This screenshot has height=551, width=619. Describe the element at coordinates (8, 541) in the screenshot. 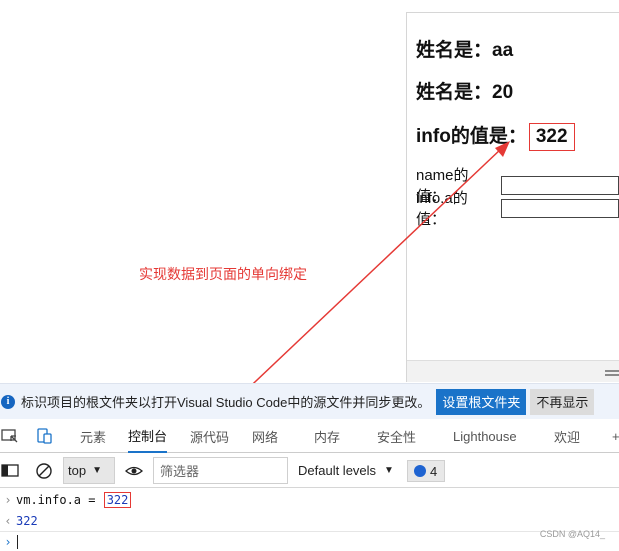

I see `prompt-chevron-icon: ›` at that location.